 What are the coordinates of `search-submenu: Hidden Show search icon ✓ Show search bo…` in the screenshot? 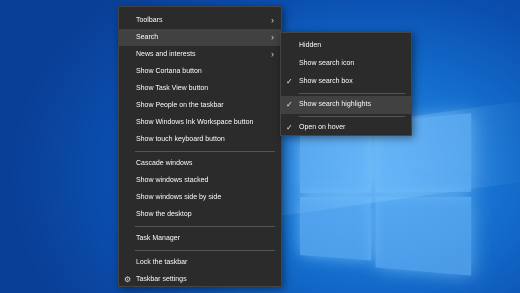 It's located at (346, 84).